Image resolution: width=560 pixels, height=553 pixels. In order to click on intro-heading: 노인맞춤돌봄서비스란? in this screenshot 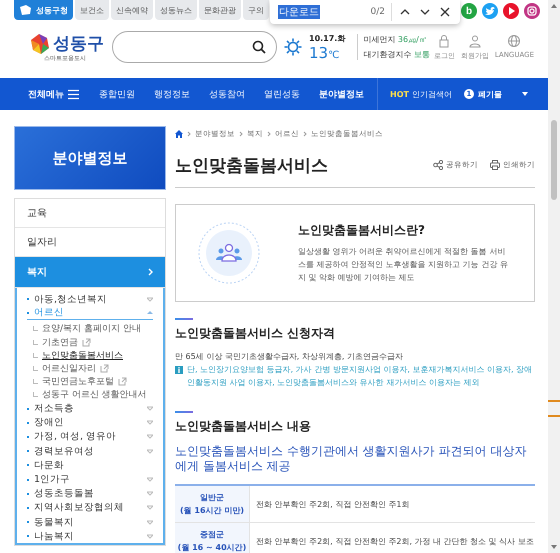, I will do `click(362, 230)`.